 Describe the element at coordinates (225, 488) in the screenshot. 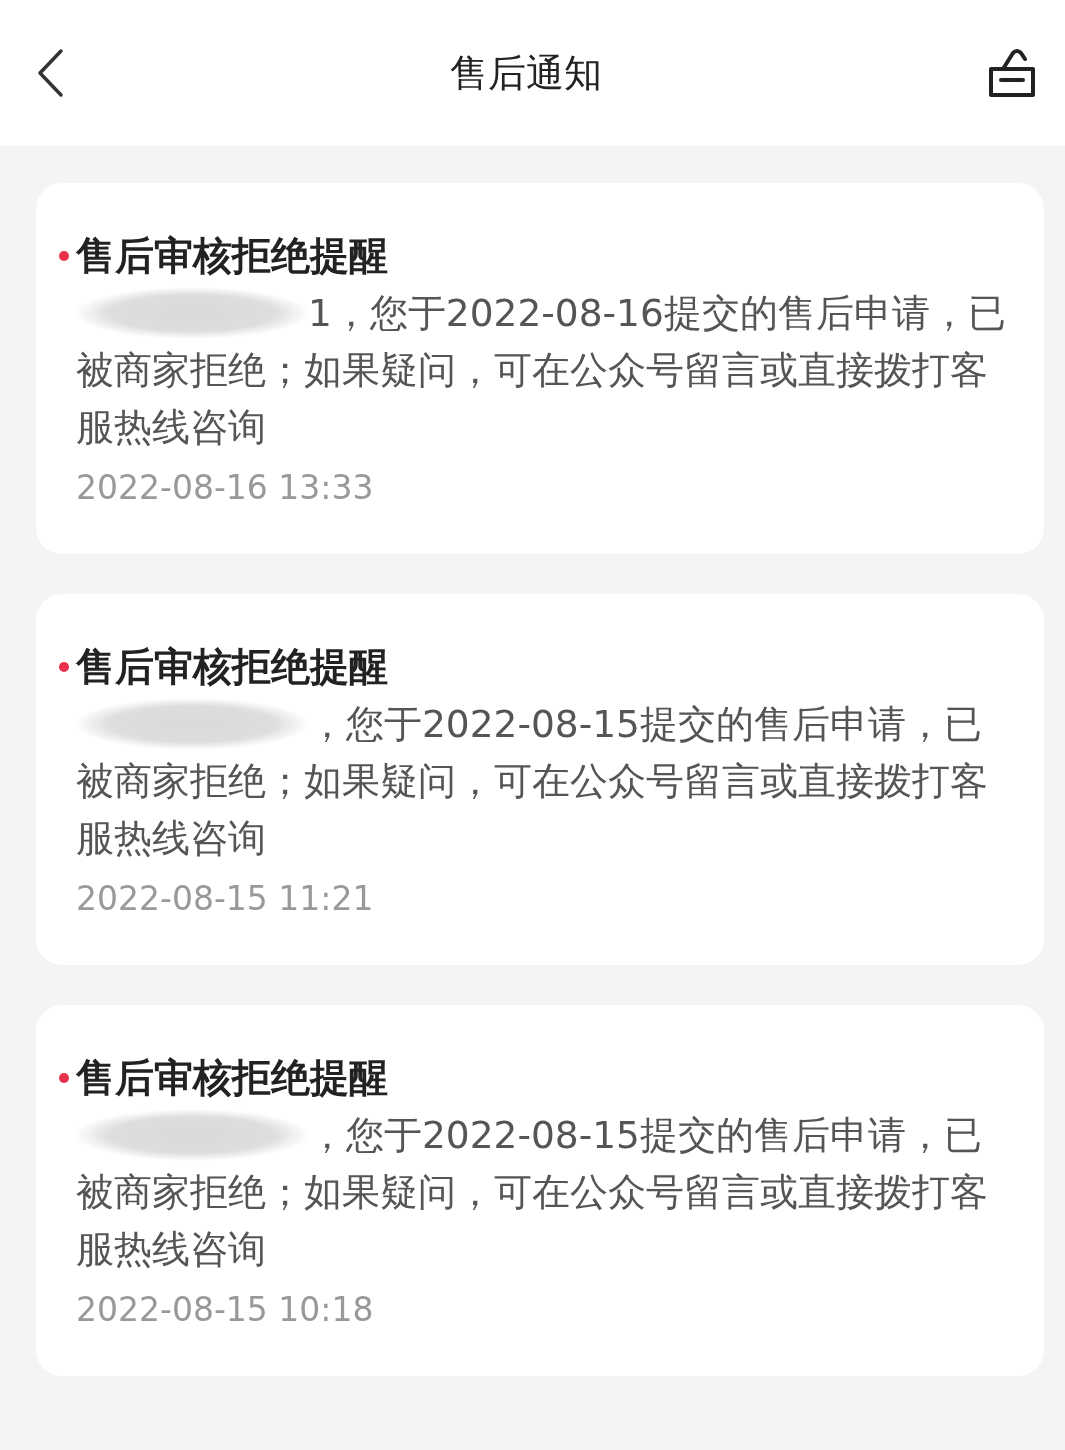

I see `notification-time: 2022-08-16 13:33` at that location.